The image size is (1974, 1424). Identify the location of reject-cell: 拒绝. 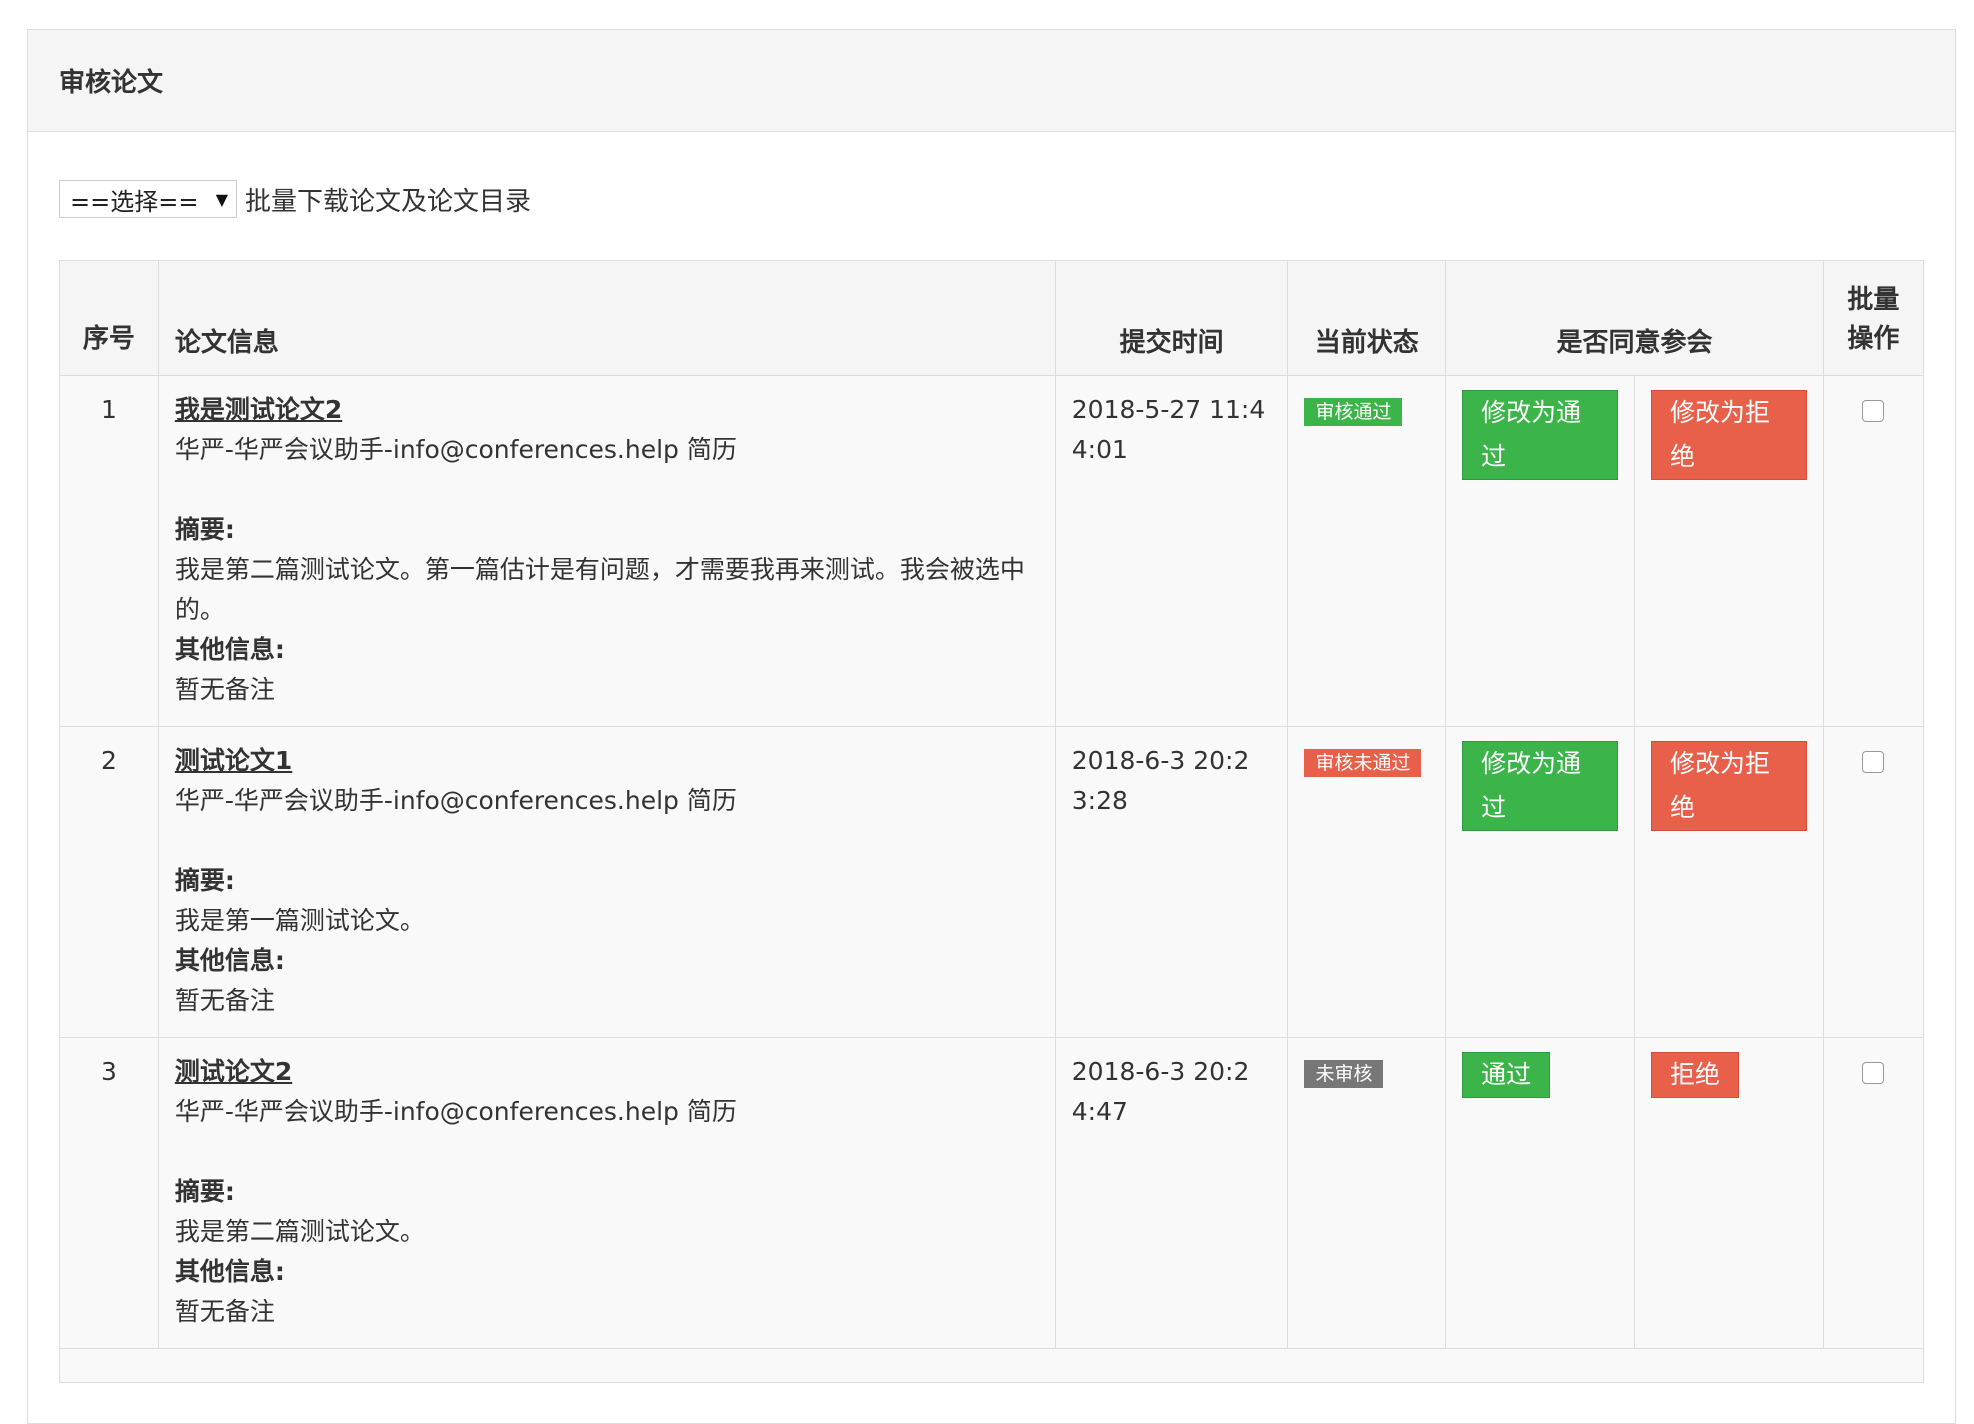
(1728, 1193).